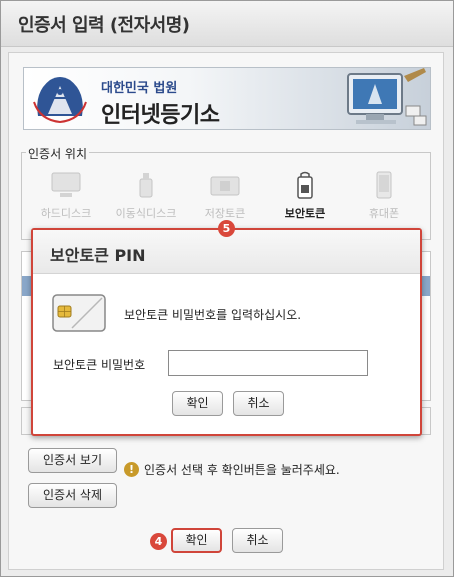  What do you see at coordinates (258, 403) in the screenshot?
I see `pin-cancel-button: 취소` at bounding box center [258, 403].